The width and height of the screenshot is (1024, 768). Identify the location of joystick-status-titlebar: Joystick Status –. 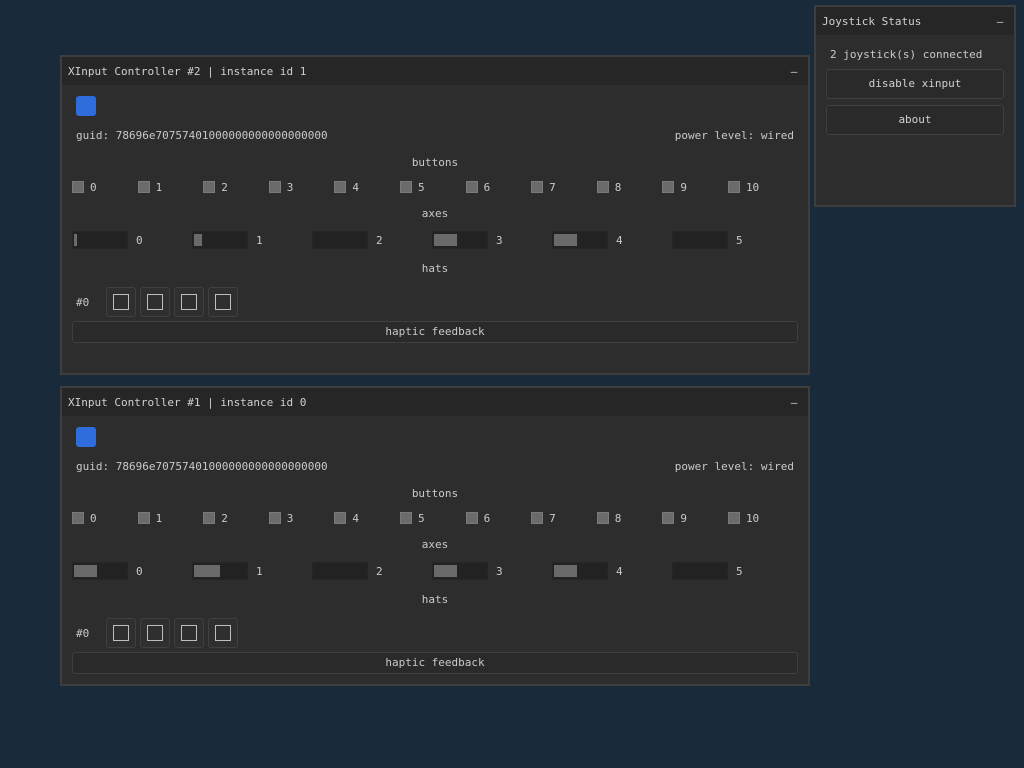
(915, 21).